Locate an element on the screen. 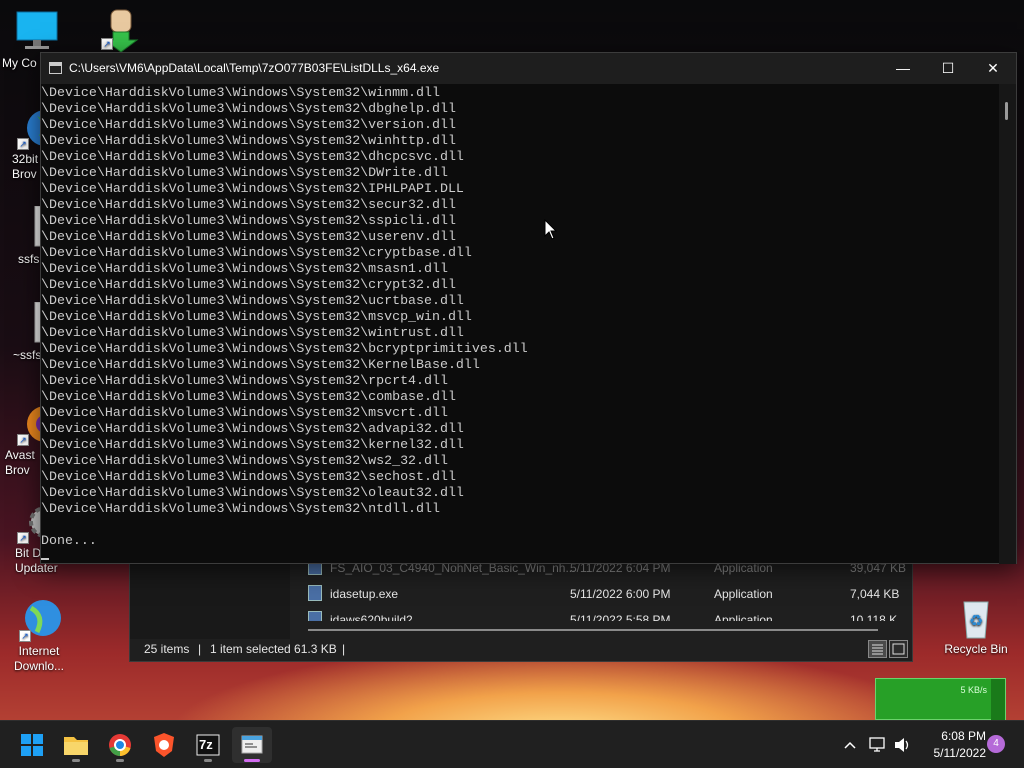  folder-icon is located at coordinates (76, 746).